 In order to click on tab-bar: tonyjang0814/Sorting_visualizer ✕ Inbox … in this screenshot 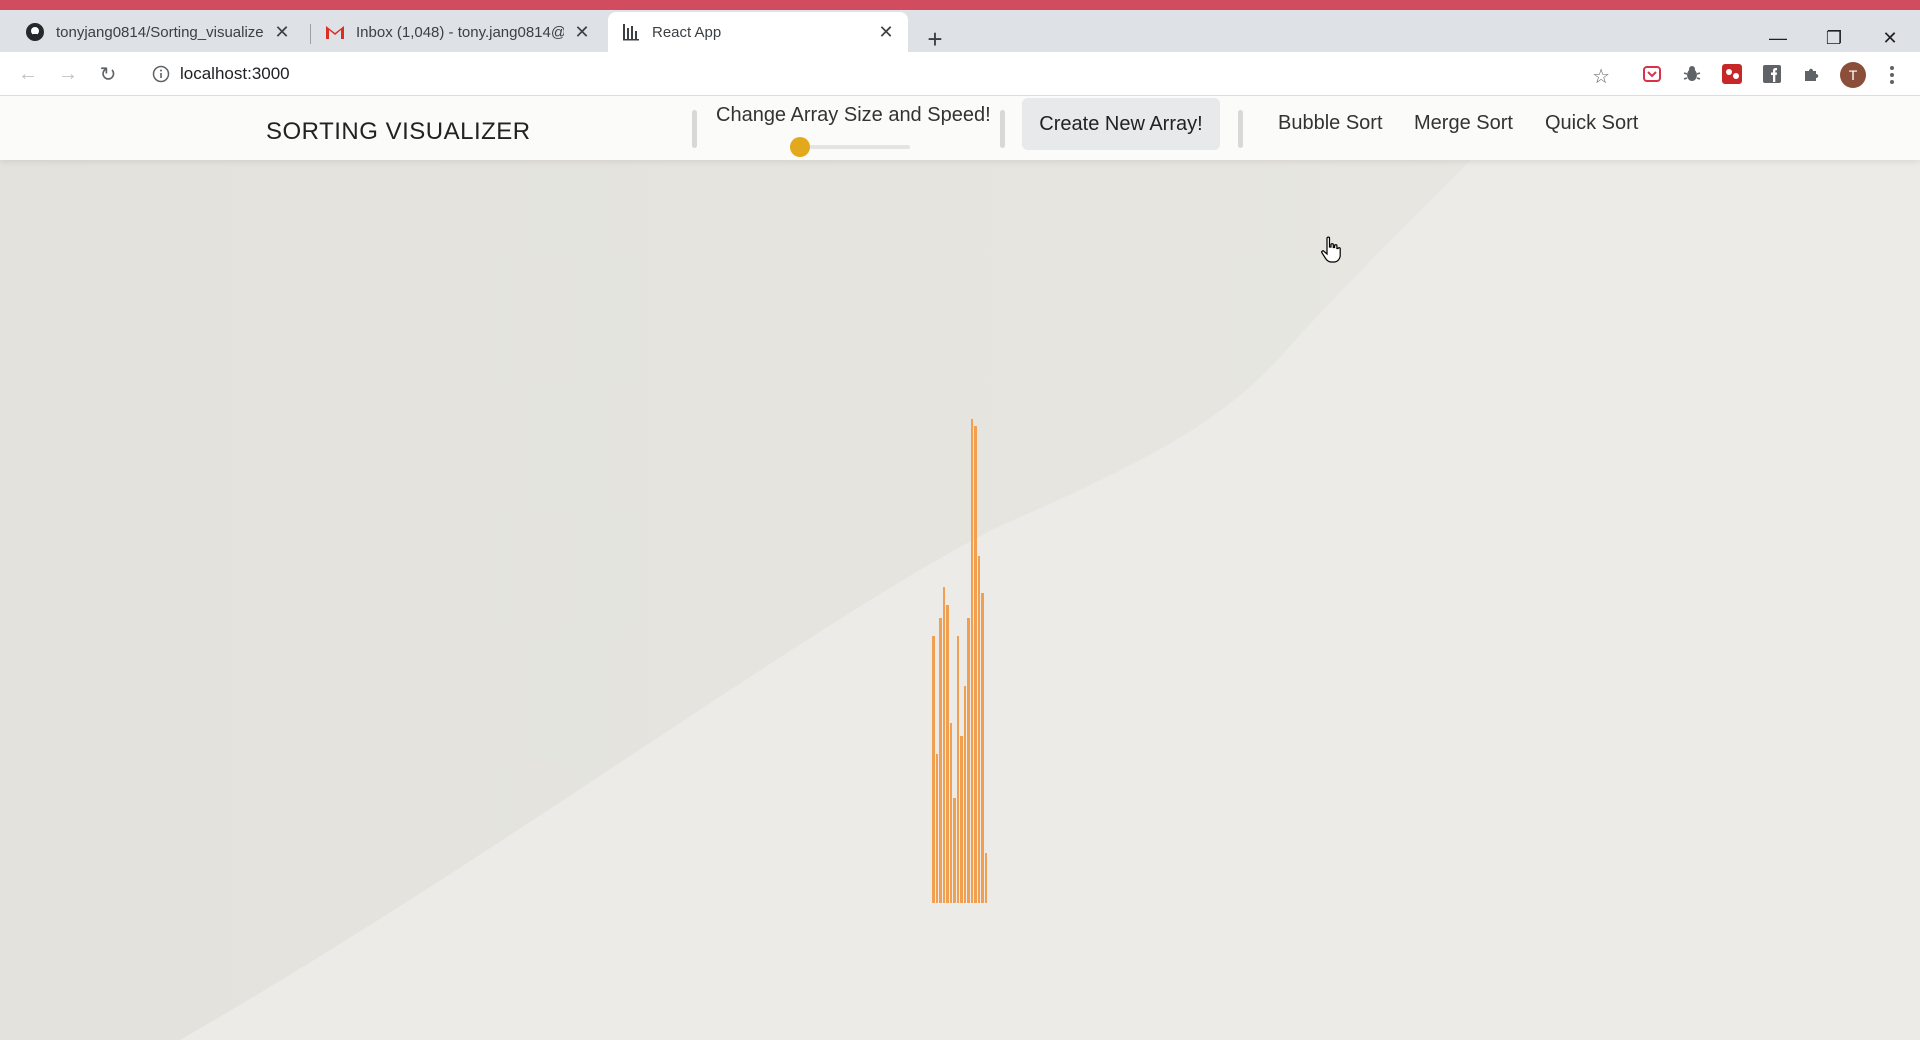, I will do `click(960, 32)`.